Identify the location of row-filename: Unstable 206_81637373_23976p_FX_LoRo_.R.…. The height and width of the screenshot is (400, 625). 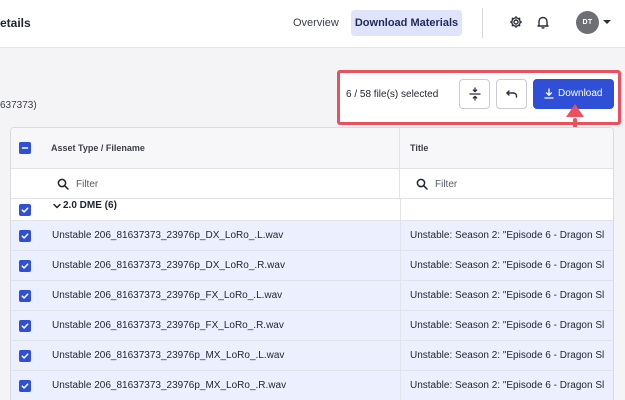
(168, 325).